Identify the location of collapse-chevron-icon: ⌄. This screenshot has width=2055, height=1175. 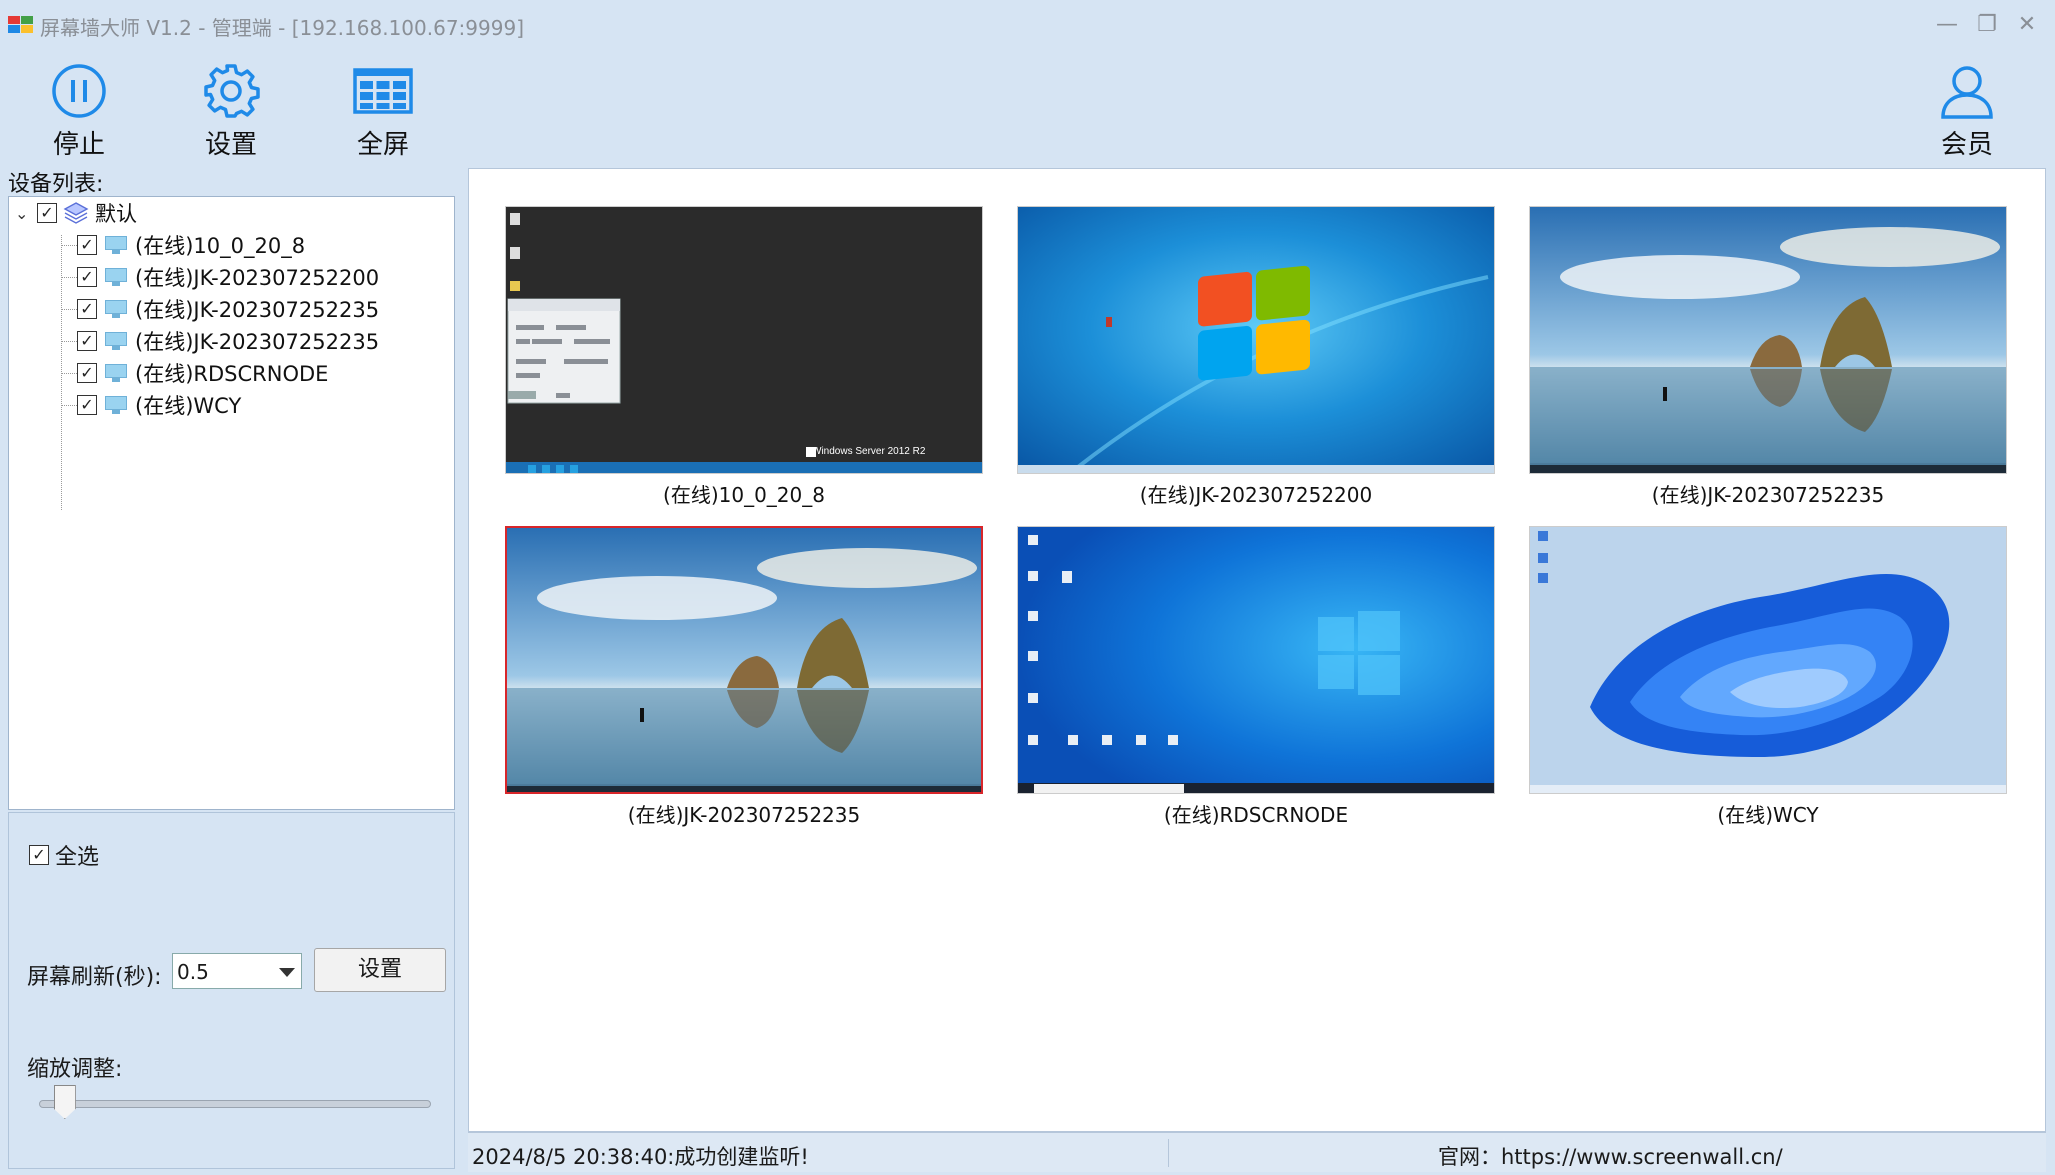
(26, 213).